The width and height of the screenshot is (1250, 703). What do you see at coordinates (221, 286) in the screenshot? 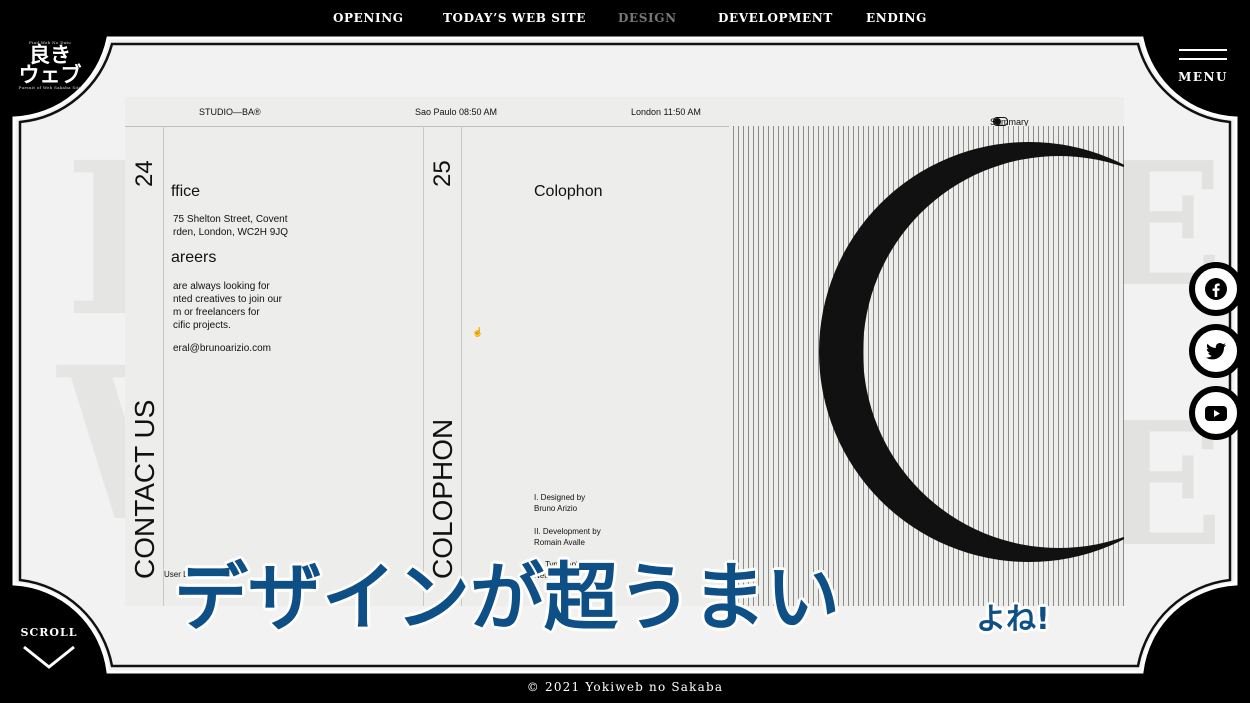
I see `careers-text-line: are always looking for` at bounding box center [221, 286].